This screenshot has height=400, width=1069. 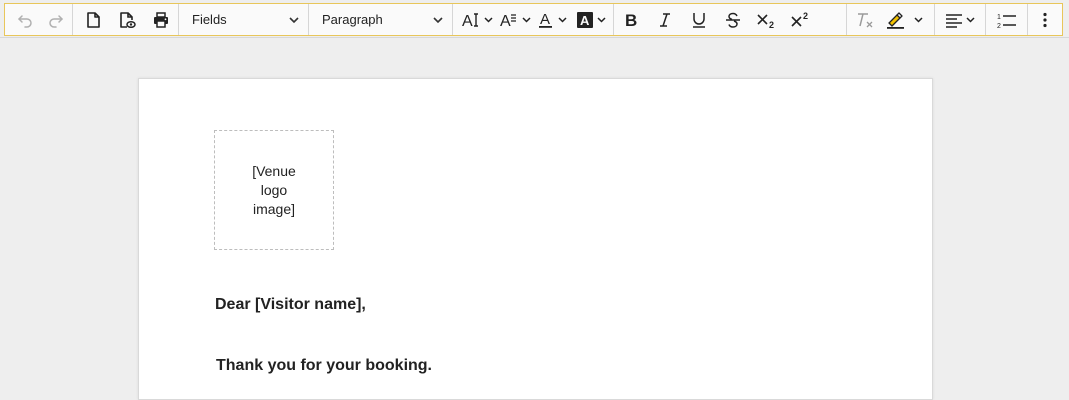 I want to click on superscript-icon: 2, so click(x=799, y=19).